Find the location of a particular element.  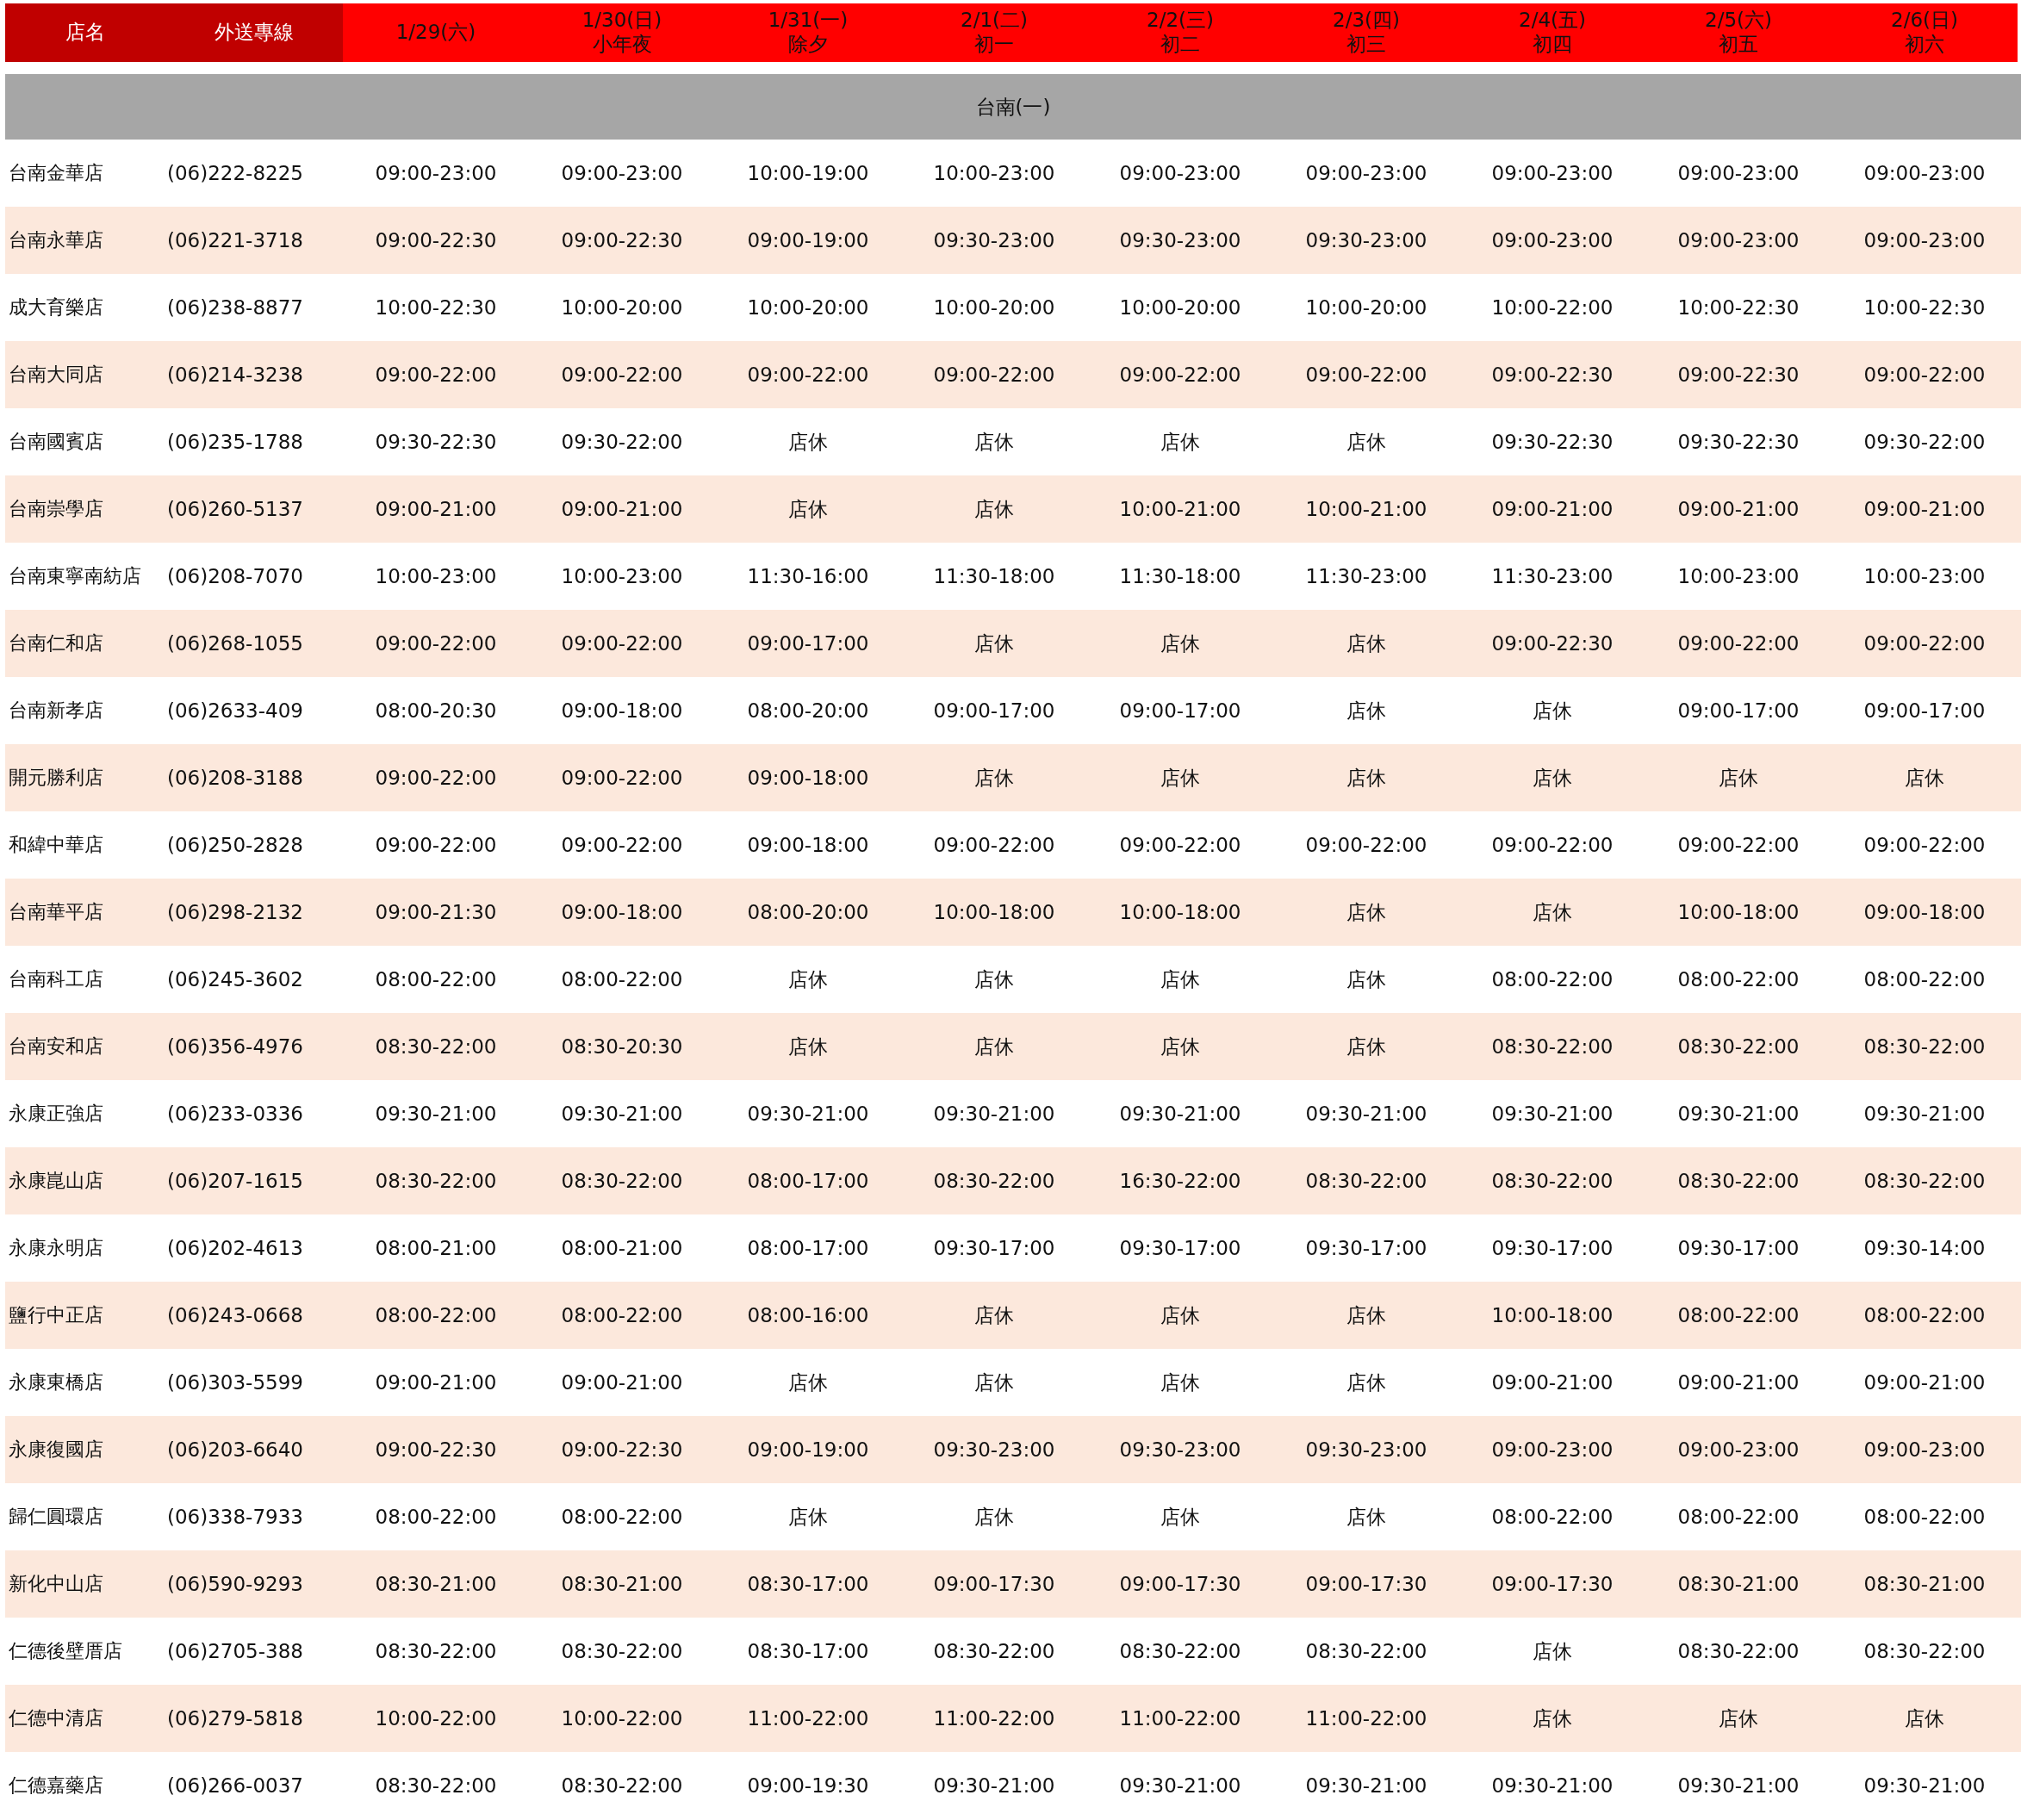

table-cell-text: 09:00-21:30 is located at coordinates (436, 912).